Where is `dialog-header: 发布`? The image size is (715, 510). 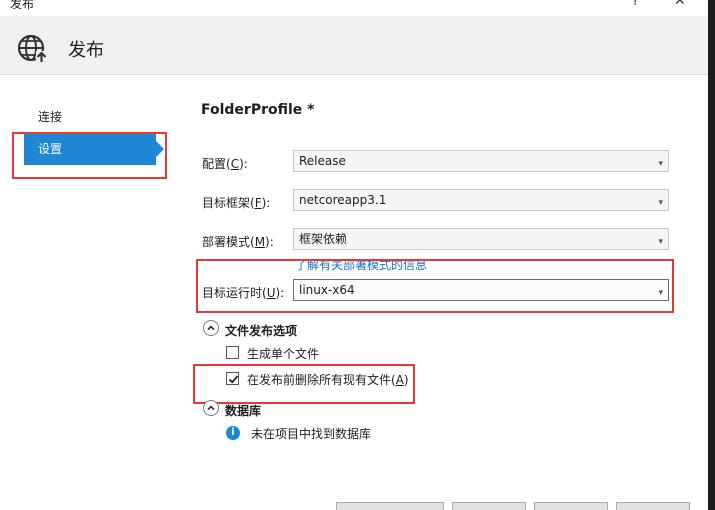
dialog-header: 发布 is located at coordinates (354, 45).